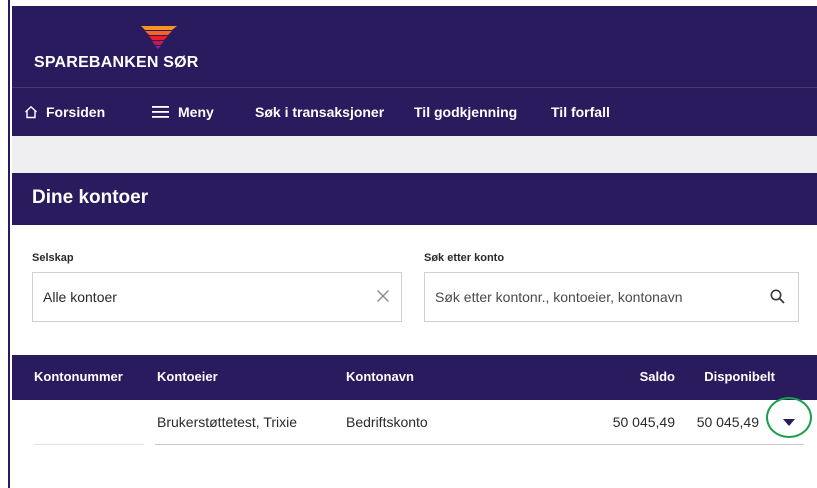 This screenshot has width=817, height=488. I want to click on account-search-placeholder: Søk etter kontonr., kontoeier, kontonavn, so click(559, 297).